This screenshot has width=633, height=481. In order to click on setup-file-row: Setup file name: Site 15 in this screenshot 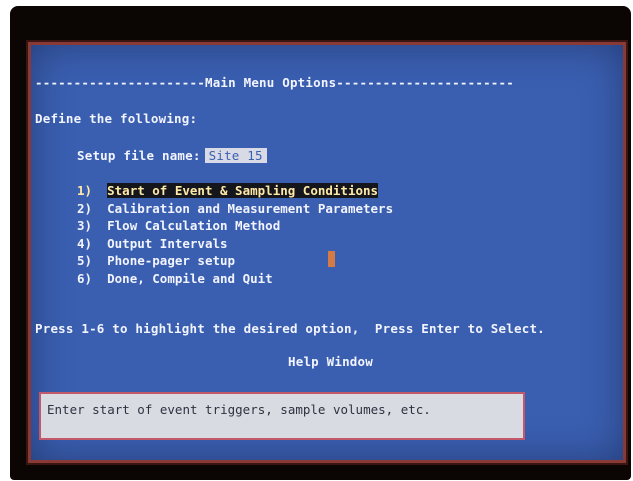, I will do `click(172, 155)`.